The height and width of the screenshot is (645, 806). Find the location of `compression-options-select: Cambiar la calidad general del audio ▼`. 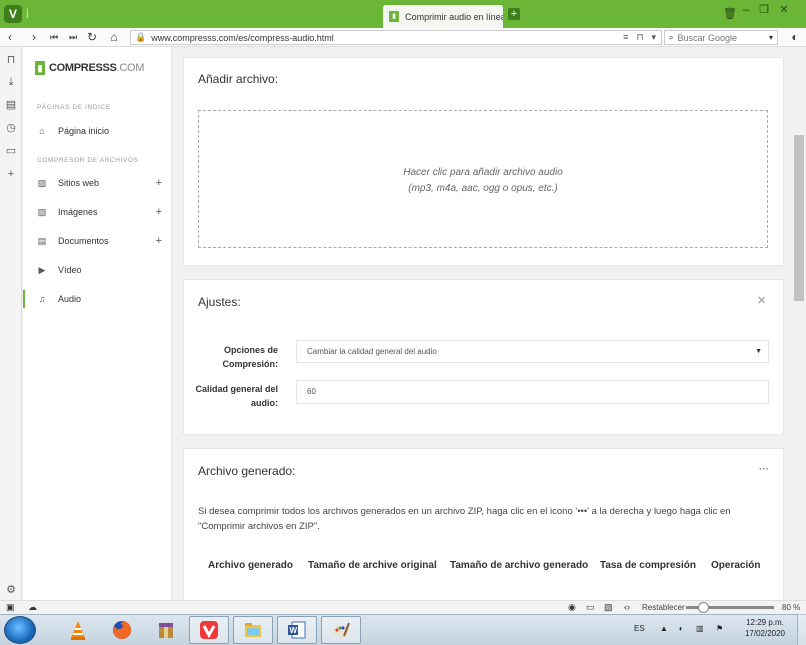

compression-options-select: Cambiar la calidad general del audio ▼ is located at coordinates (532, 351).